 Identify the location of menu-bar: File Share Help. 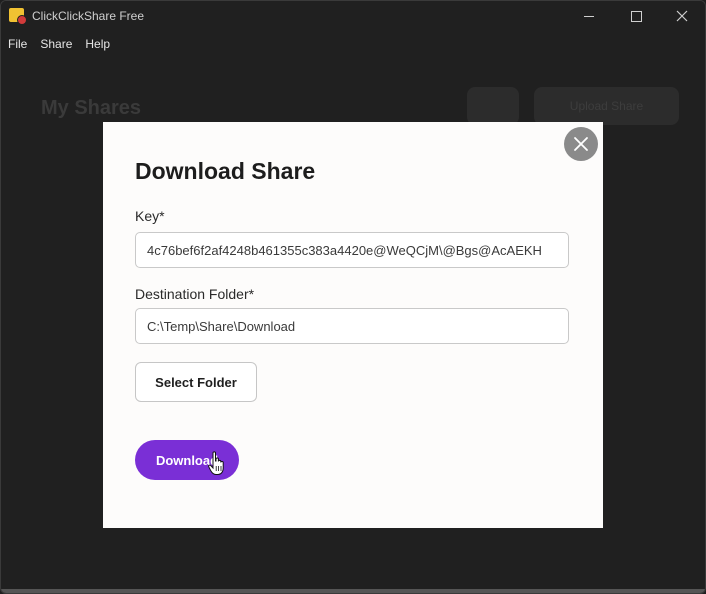
(353, 44).